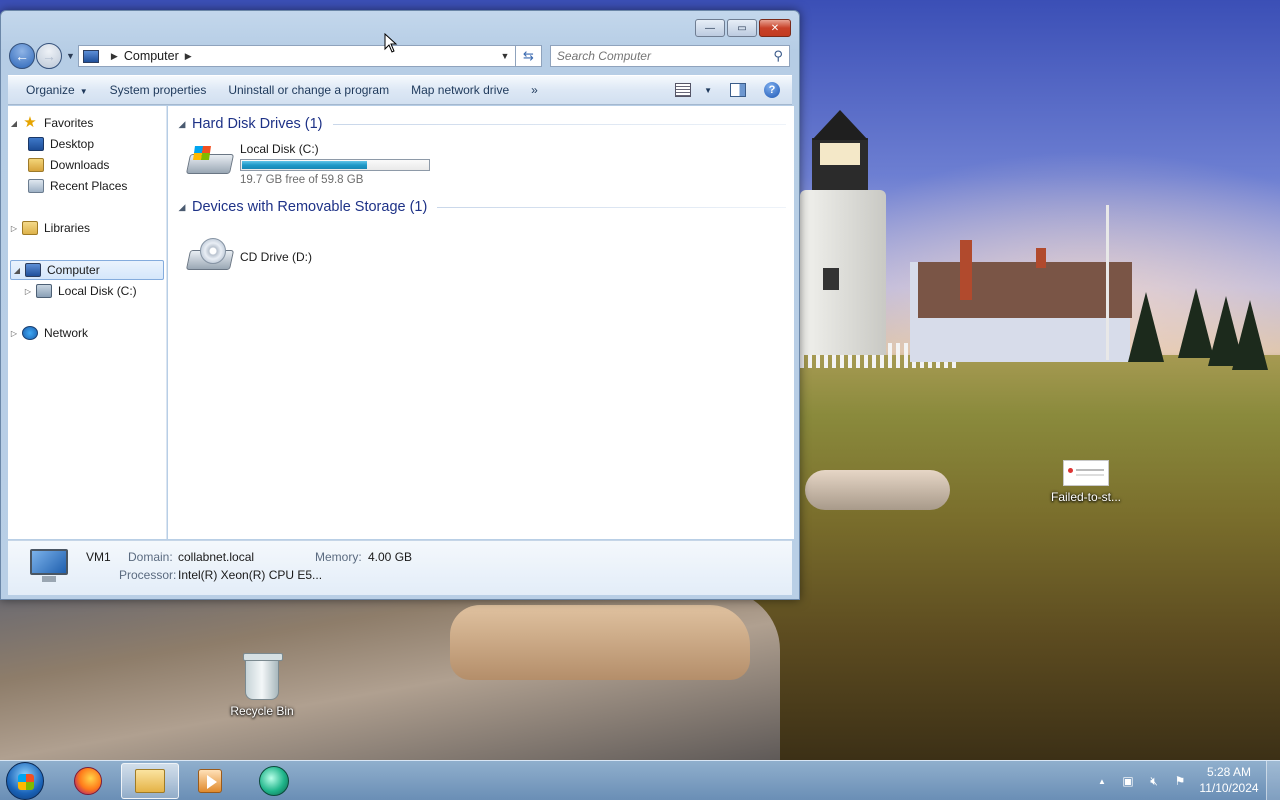 Image resolution: width=1280 pixels, height=800 pixels. Describe the element at coordinates (683, 90) in the screenshot. I see `view-details-icon` at that location.